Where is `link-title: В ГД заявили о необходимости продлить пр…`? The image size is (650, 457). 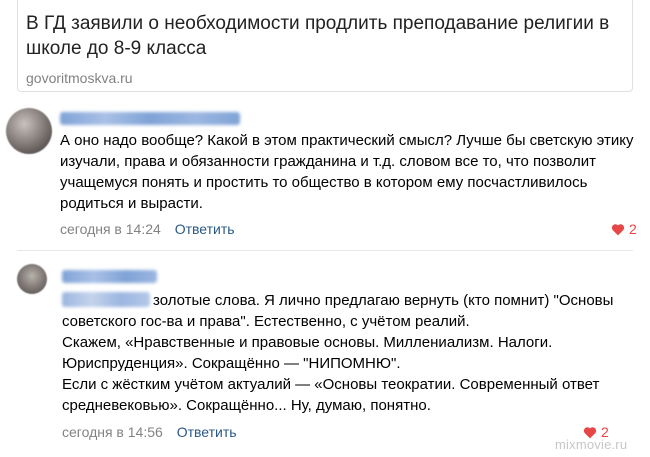
link-title: В ГД заявили о необходимости продлить пр… is located at coordinates (321, 36).